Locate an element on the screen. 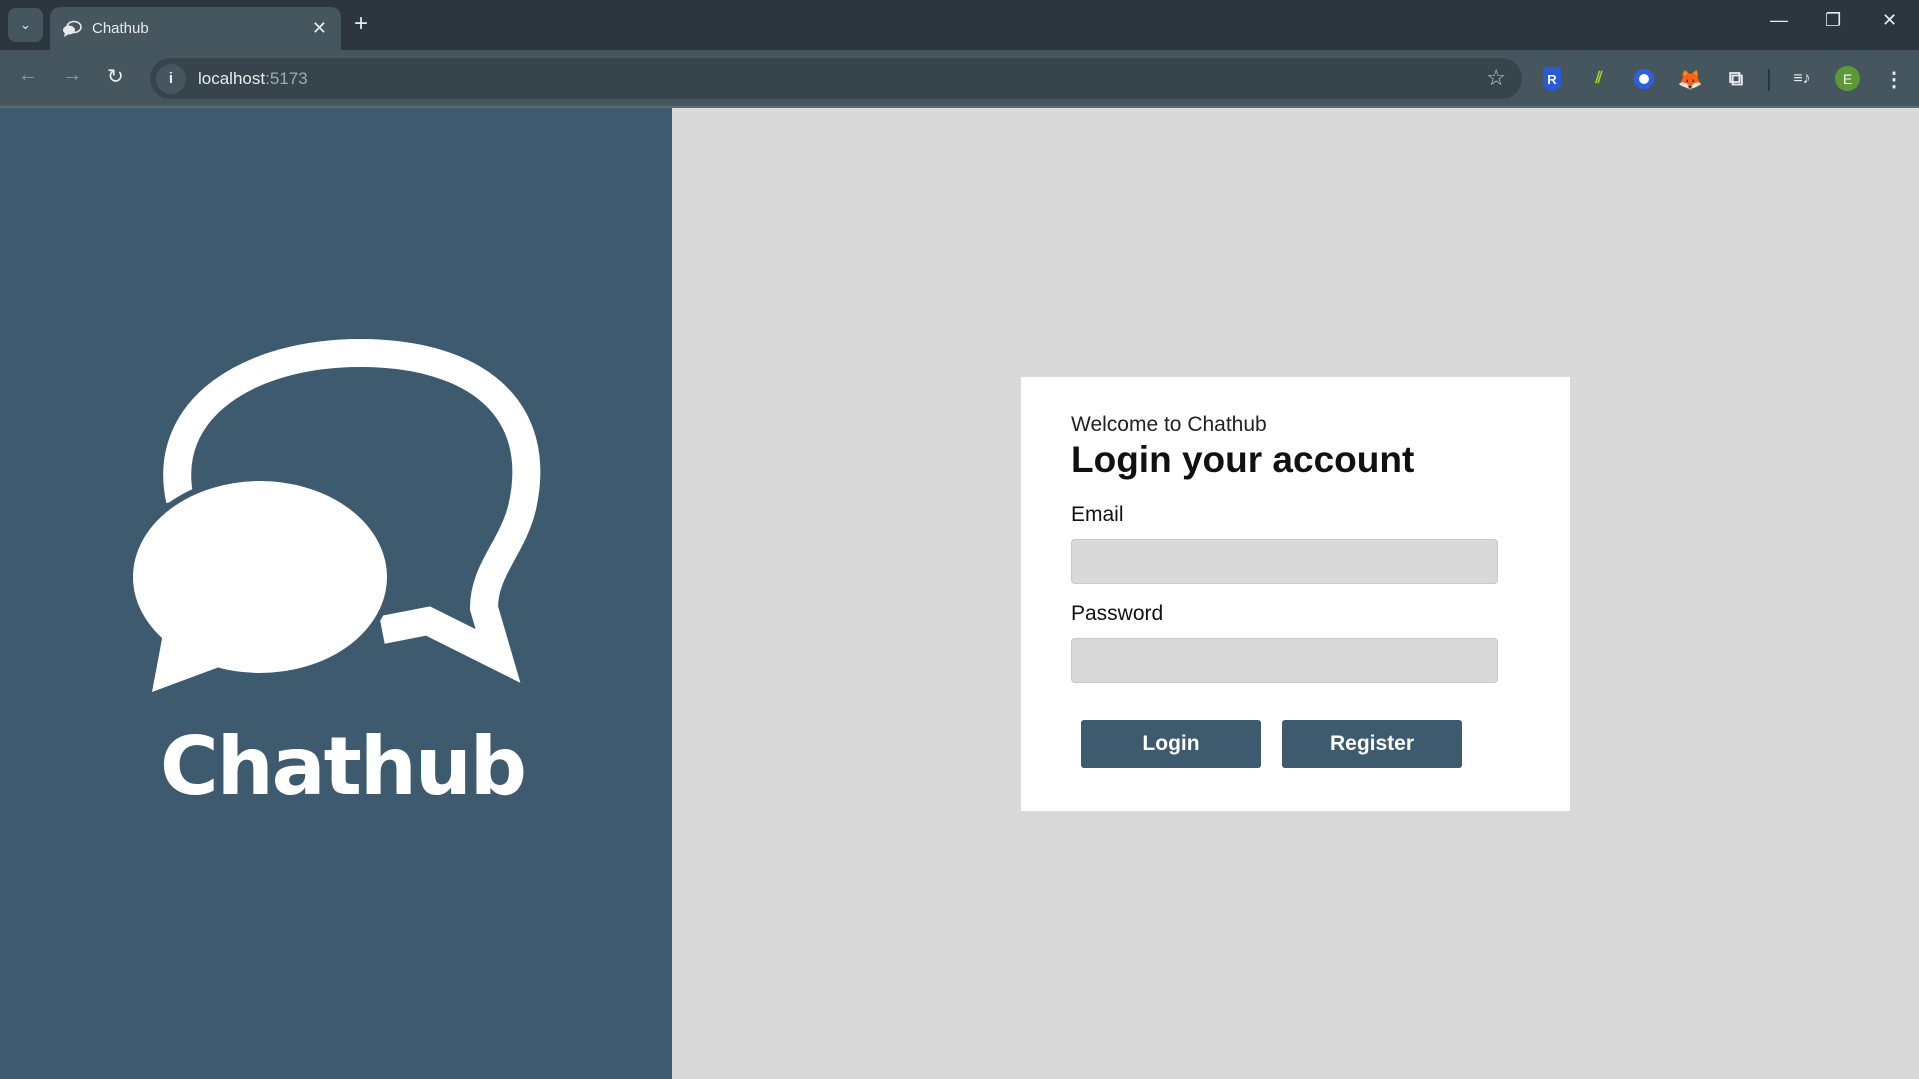  email-label: Email is located at coordinates (1097, 514).